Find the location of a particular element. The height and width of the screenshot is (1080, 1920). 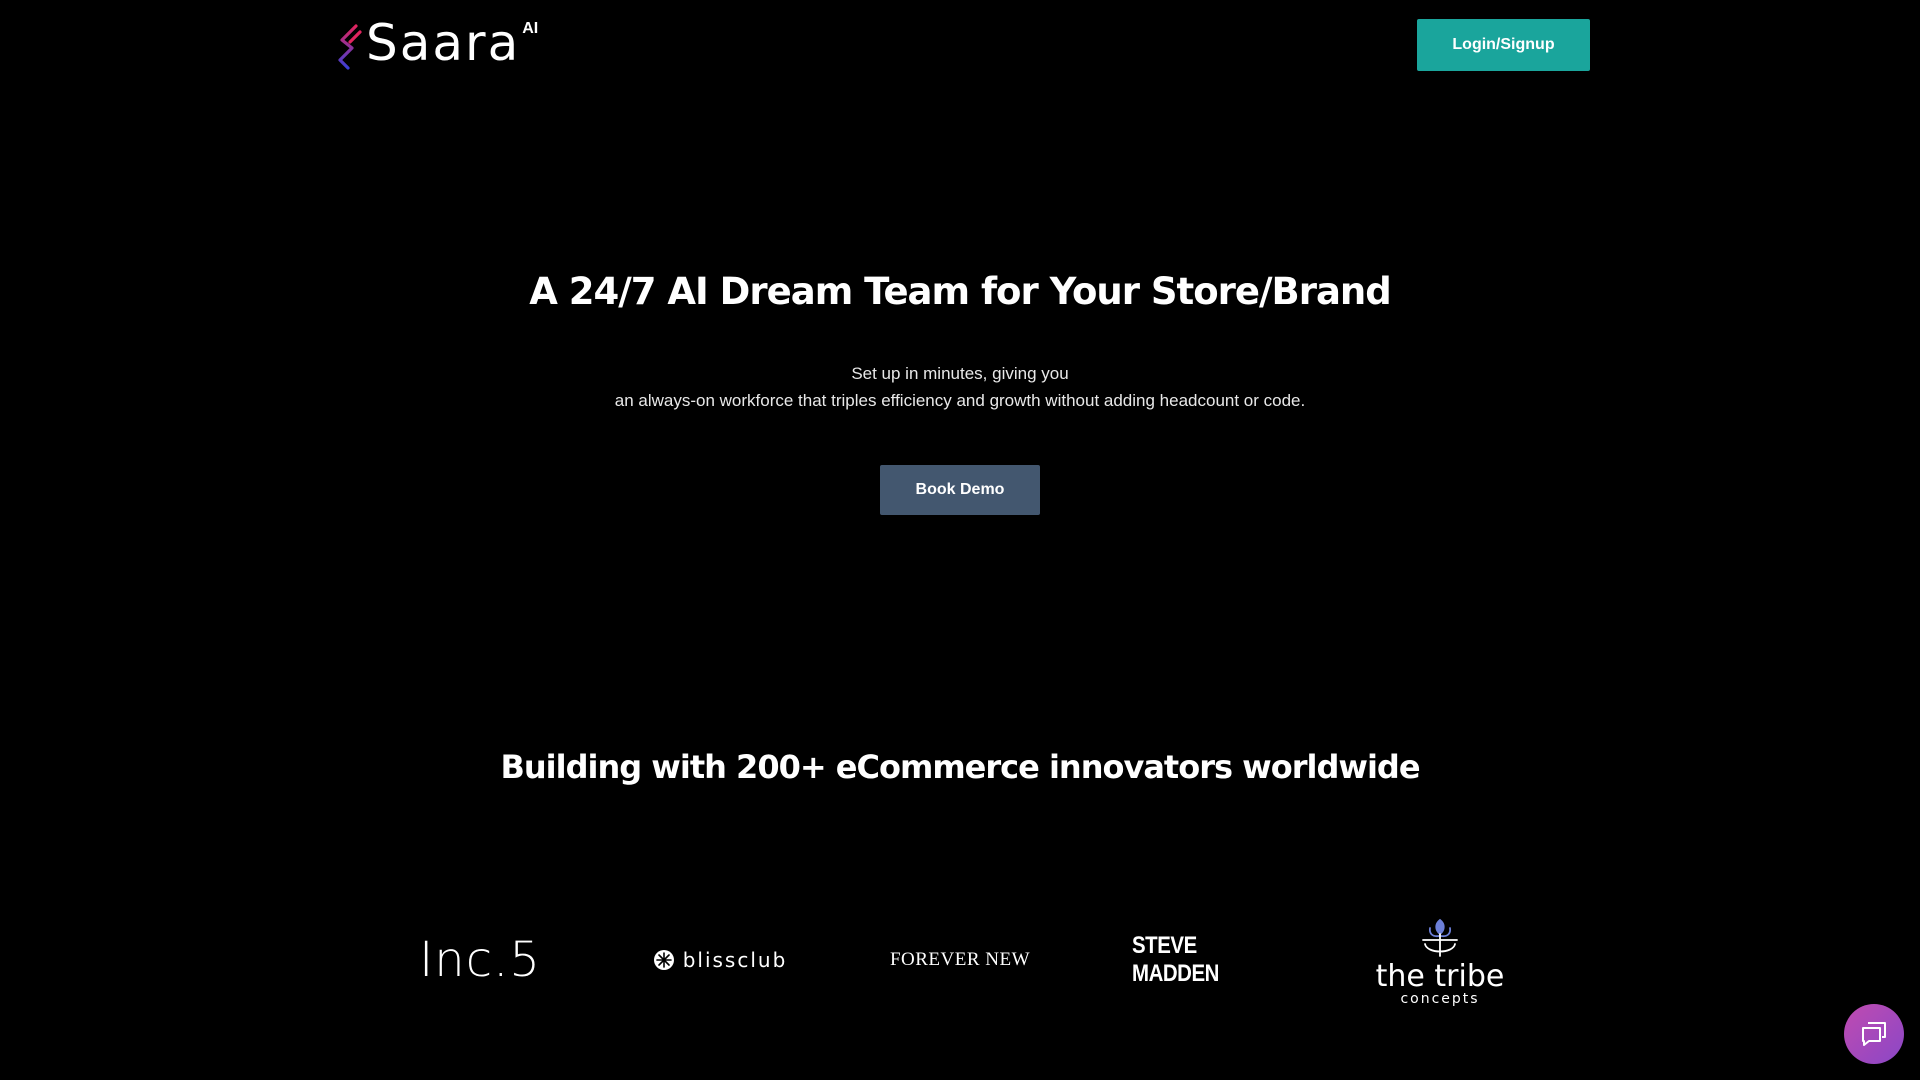

tribe-plant-bowl-icon is located at coordinates (1440, 937).